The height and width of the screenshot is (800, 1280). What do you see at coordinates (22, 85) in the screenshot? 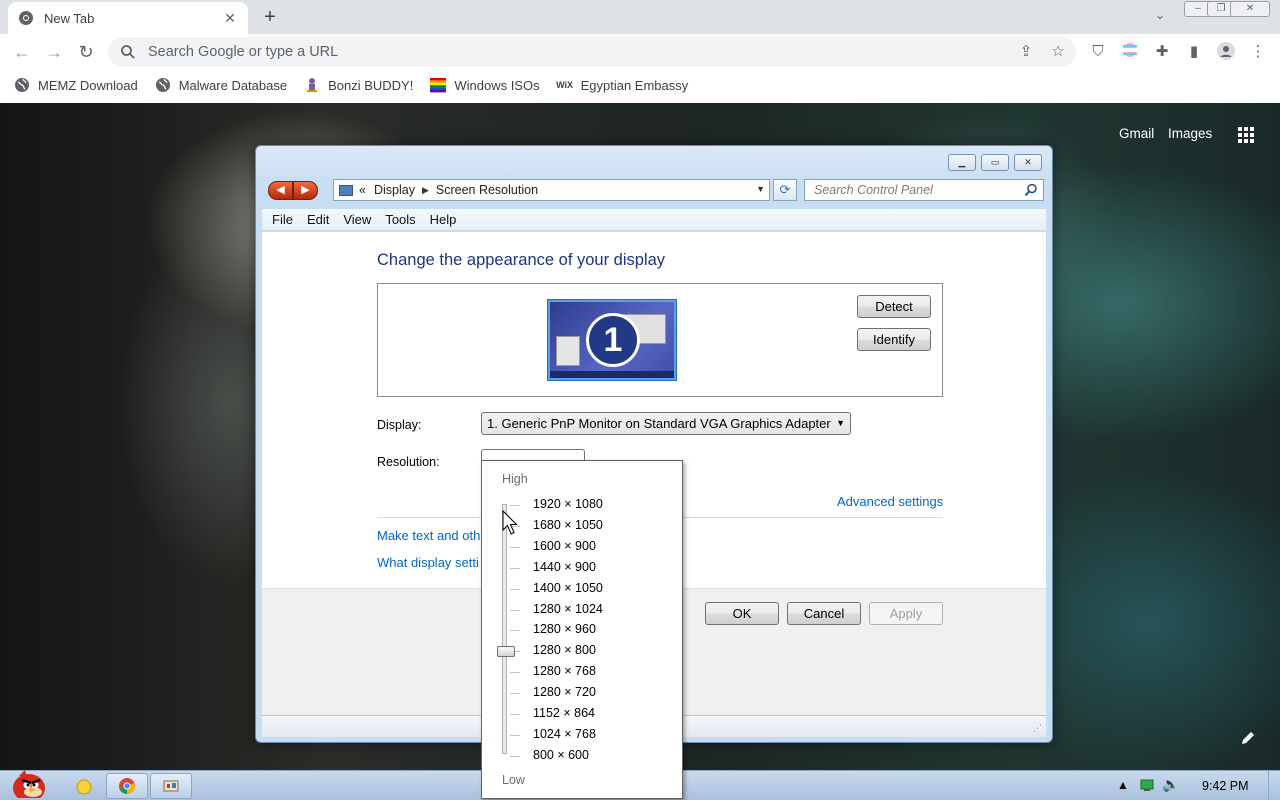
I see `globe-icon` at bounding box center [22, 85].